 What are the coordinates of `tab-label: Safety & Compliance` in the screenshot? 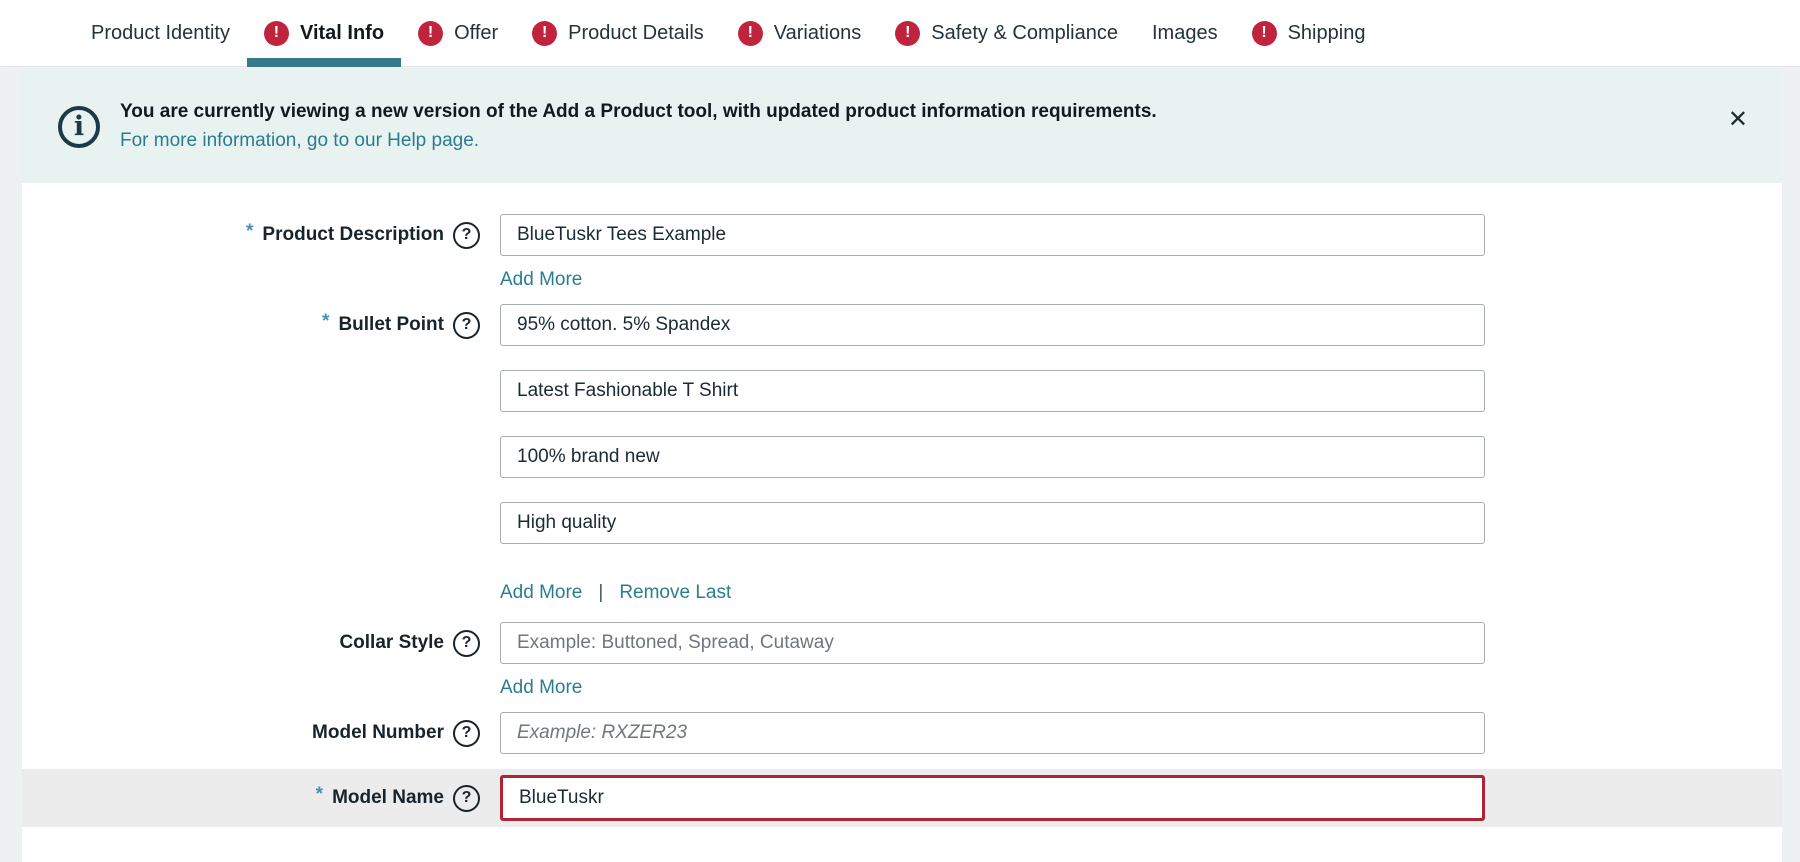 It's located at (1024, 32).